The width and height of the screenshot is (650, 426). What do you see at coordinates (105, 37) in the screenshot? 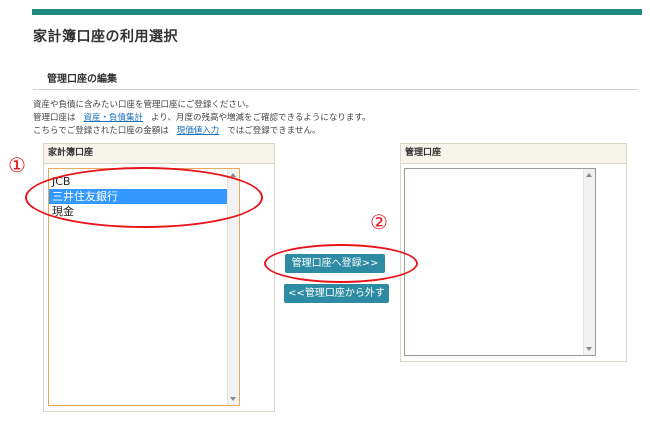
I see `page-title: 家計簿口座の利用選択` at bounding box center [105, 37].